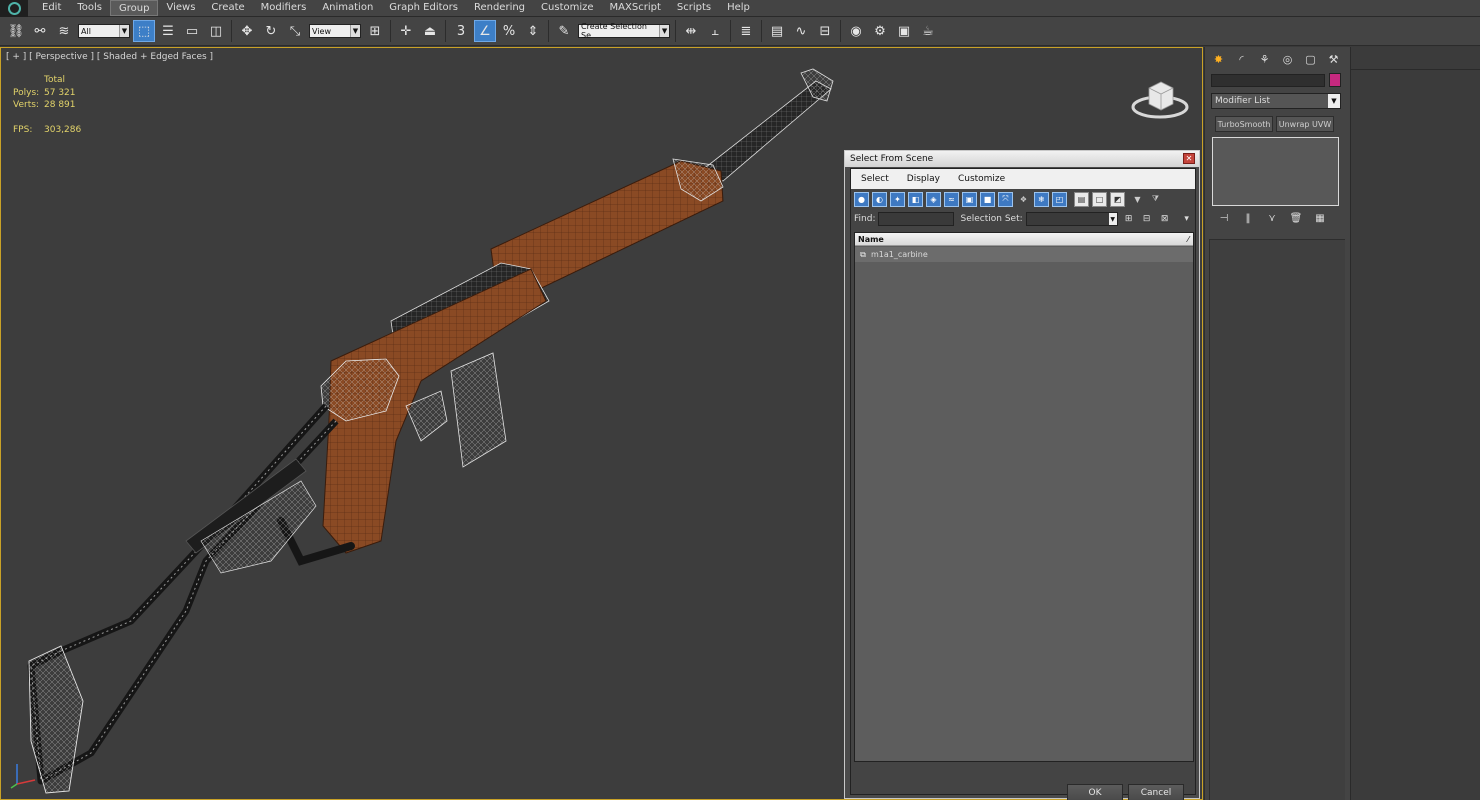 This screenshot has width=1480, height=800. I want to click on display-bones-icon: ⤧, so click(1005, 199).